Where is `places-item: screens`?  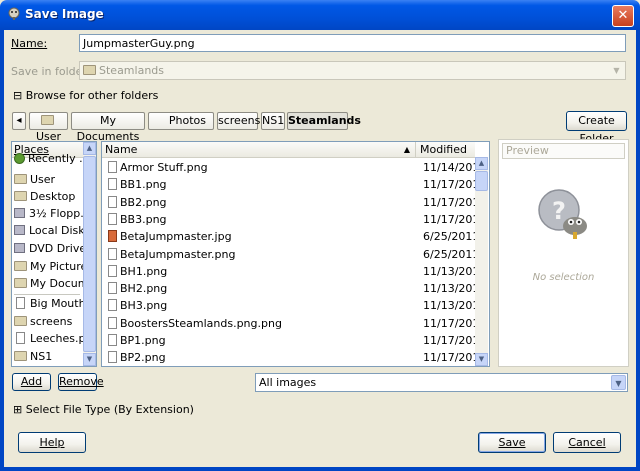
places-item: screens is located at coordinates (48, 321).